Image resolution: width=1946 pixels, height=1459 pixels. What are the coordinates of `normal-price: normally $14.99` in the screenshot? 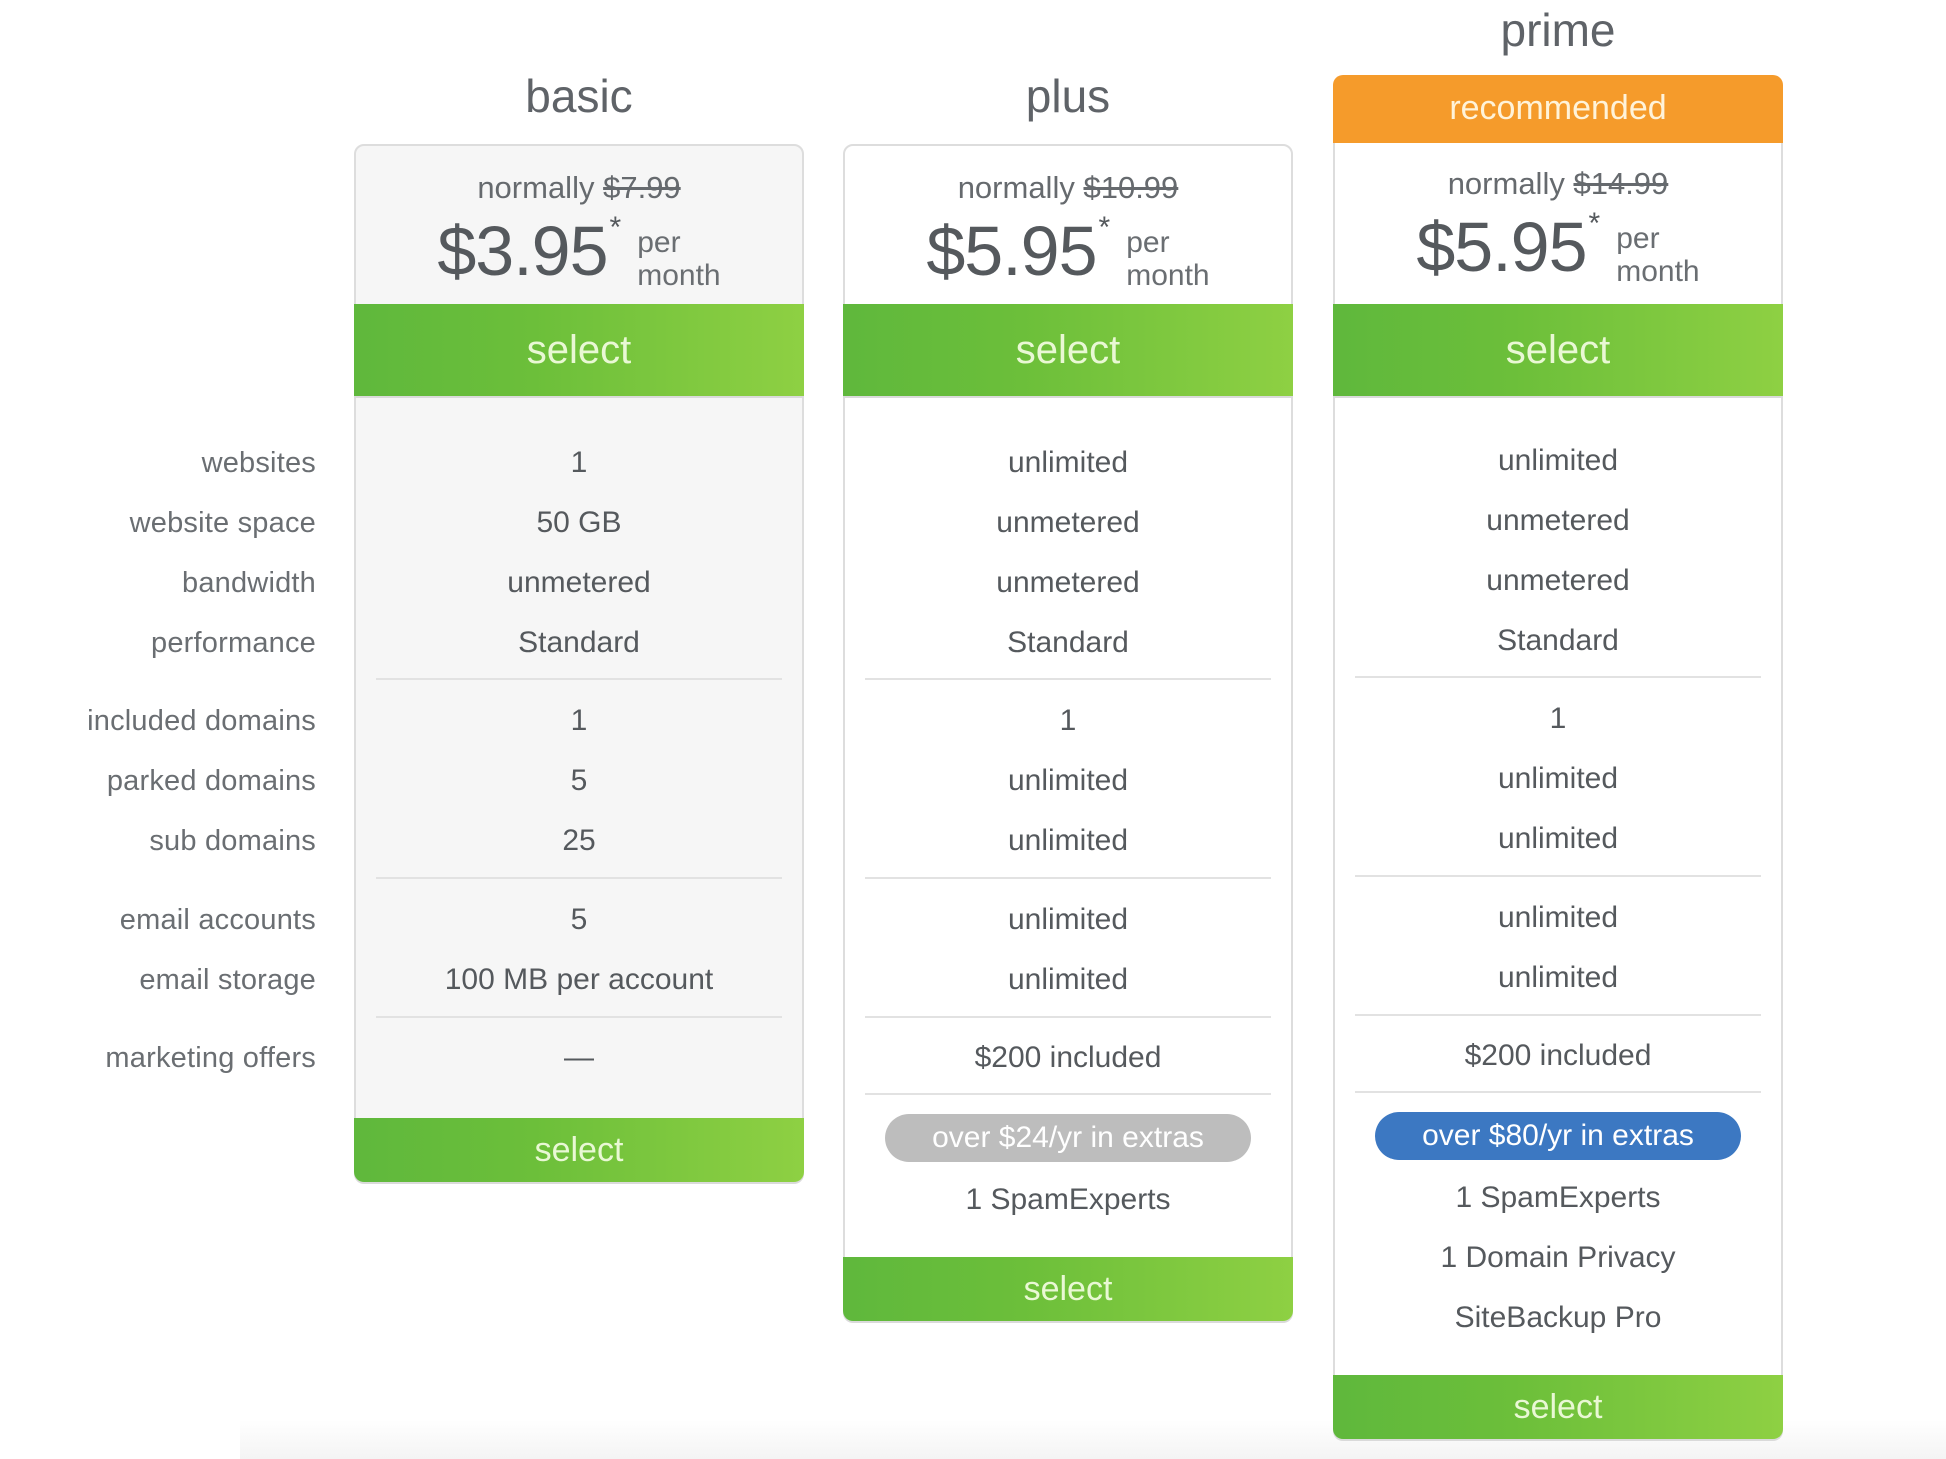 It's located at (1558, 184).